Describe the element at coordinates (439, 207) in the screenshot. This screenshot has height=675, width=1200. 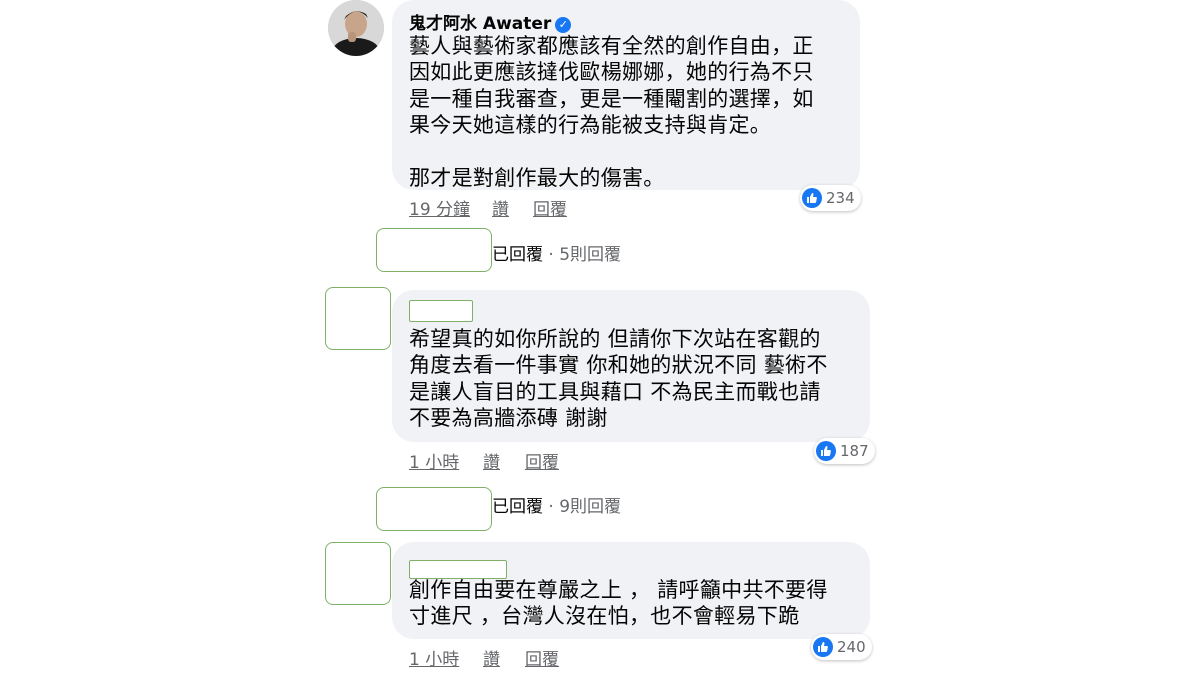
I see `timestamp-link: 19 分鐘` at that location.